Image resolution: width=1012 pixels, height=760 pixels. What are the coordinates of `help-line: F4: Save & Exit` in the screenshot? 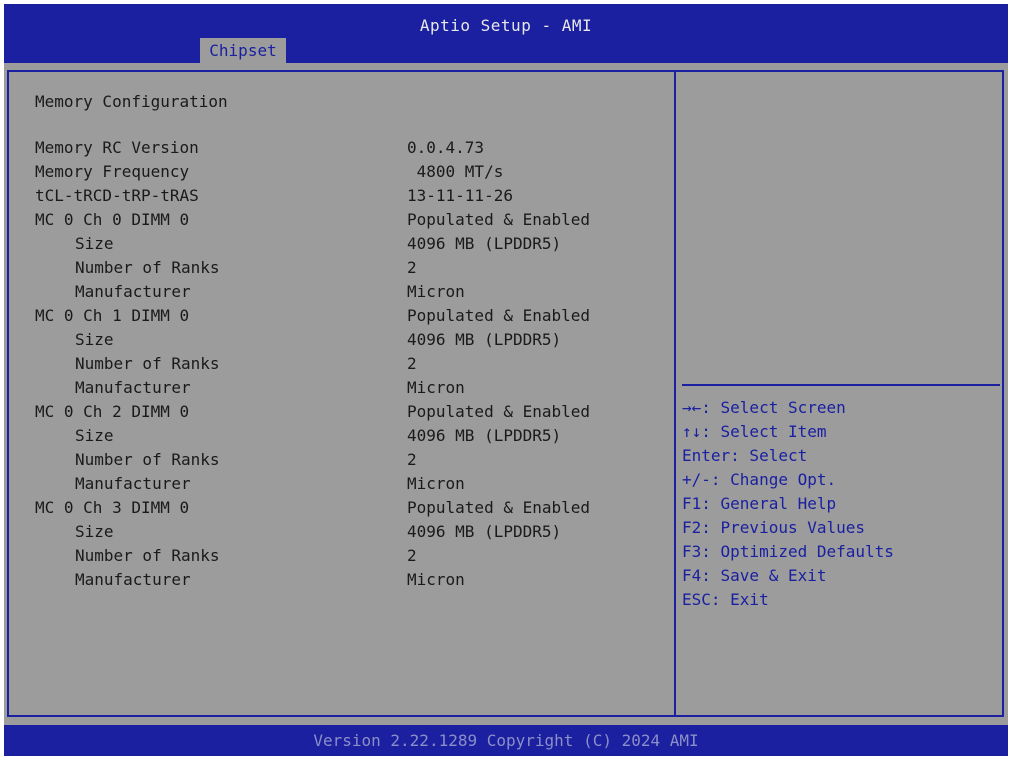 It's located at (754, 575).